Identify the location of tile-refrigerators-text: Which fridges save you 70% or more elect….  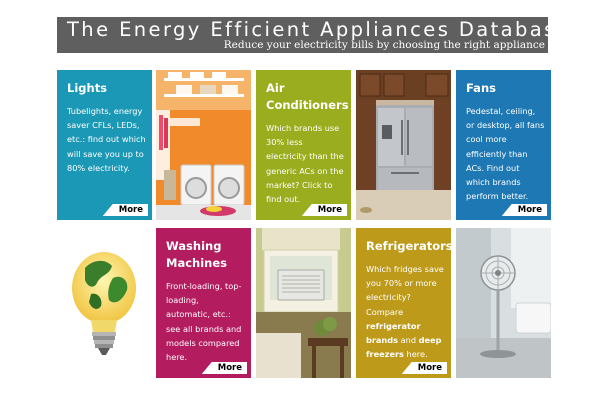
(405, 311).